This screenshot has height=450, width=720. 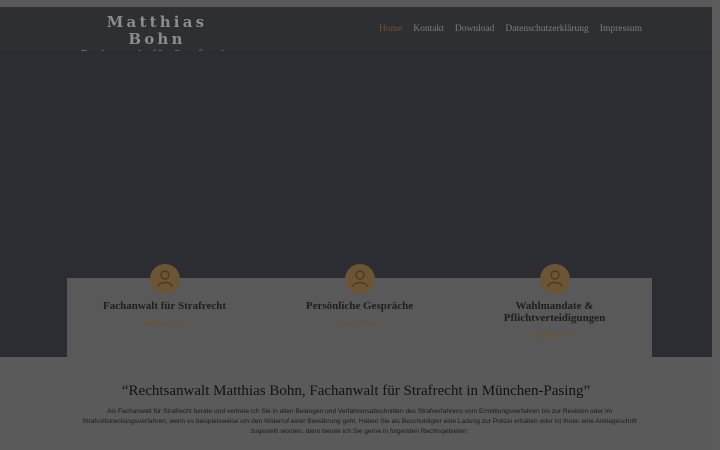 I want to click on nav-item-impressum: Impressum, so click(x=621, y=29).